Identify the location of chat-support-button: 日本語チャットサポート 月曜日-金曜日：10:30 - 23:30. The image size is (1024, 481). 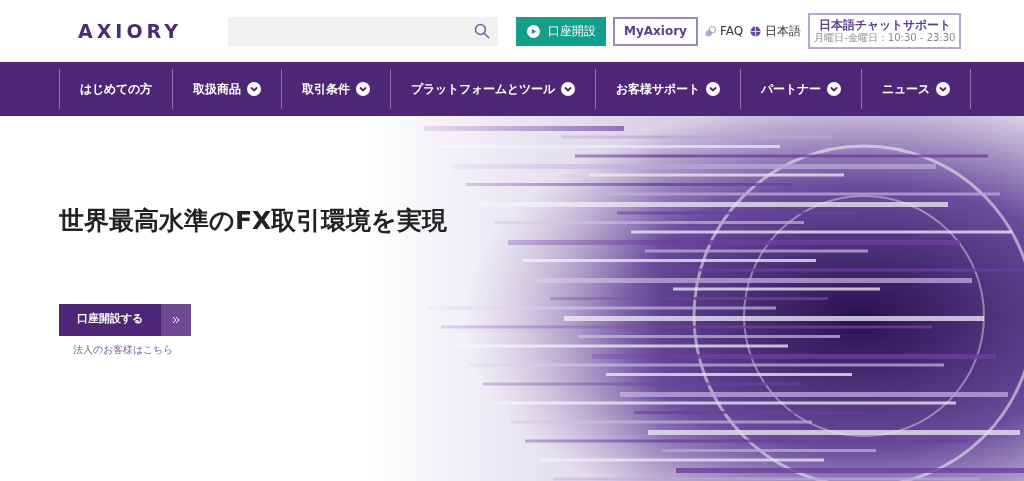
(885, 31).